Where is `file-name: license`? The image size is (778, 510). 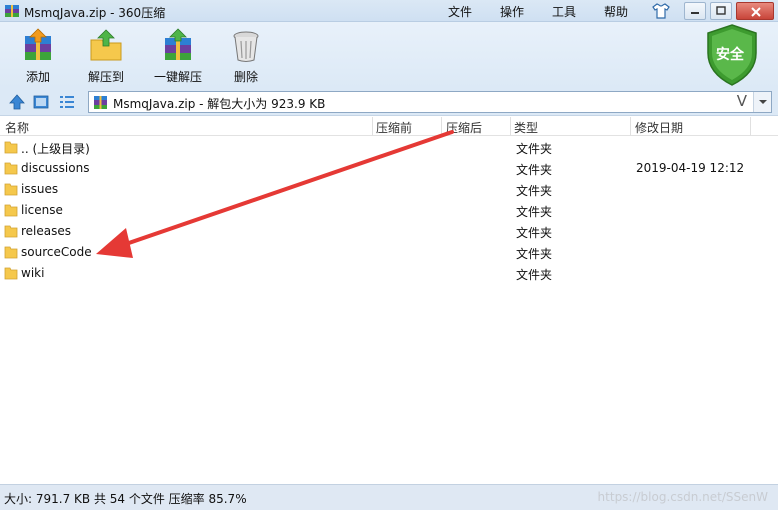
file-name: license is located at coordinates (42, 210).